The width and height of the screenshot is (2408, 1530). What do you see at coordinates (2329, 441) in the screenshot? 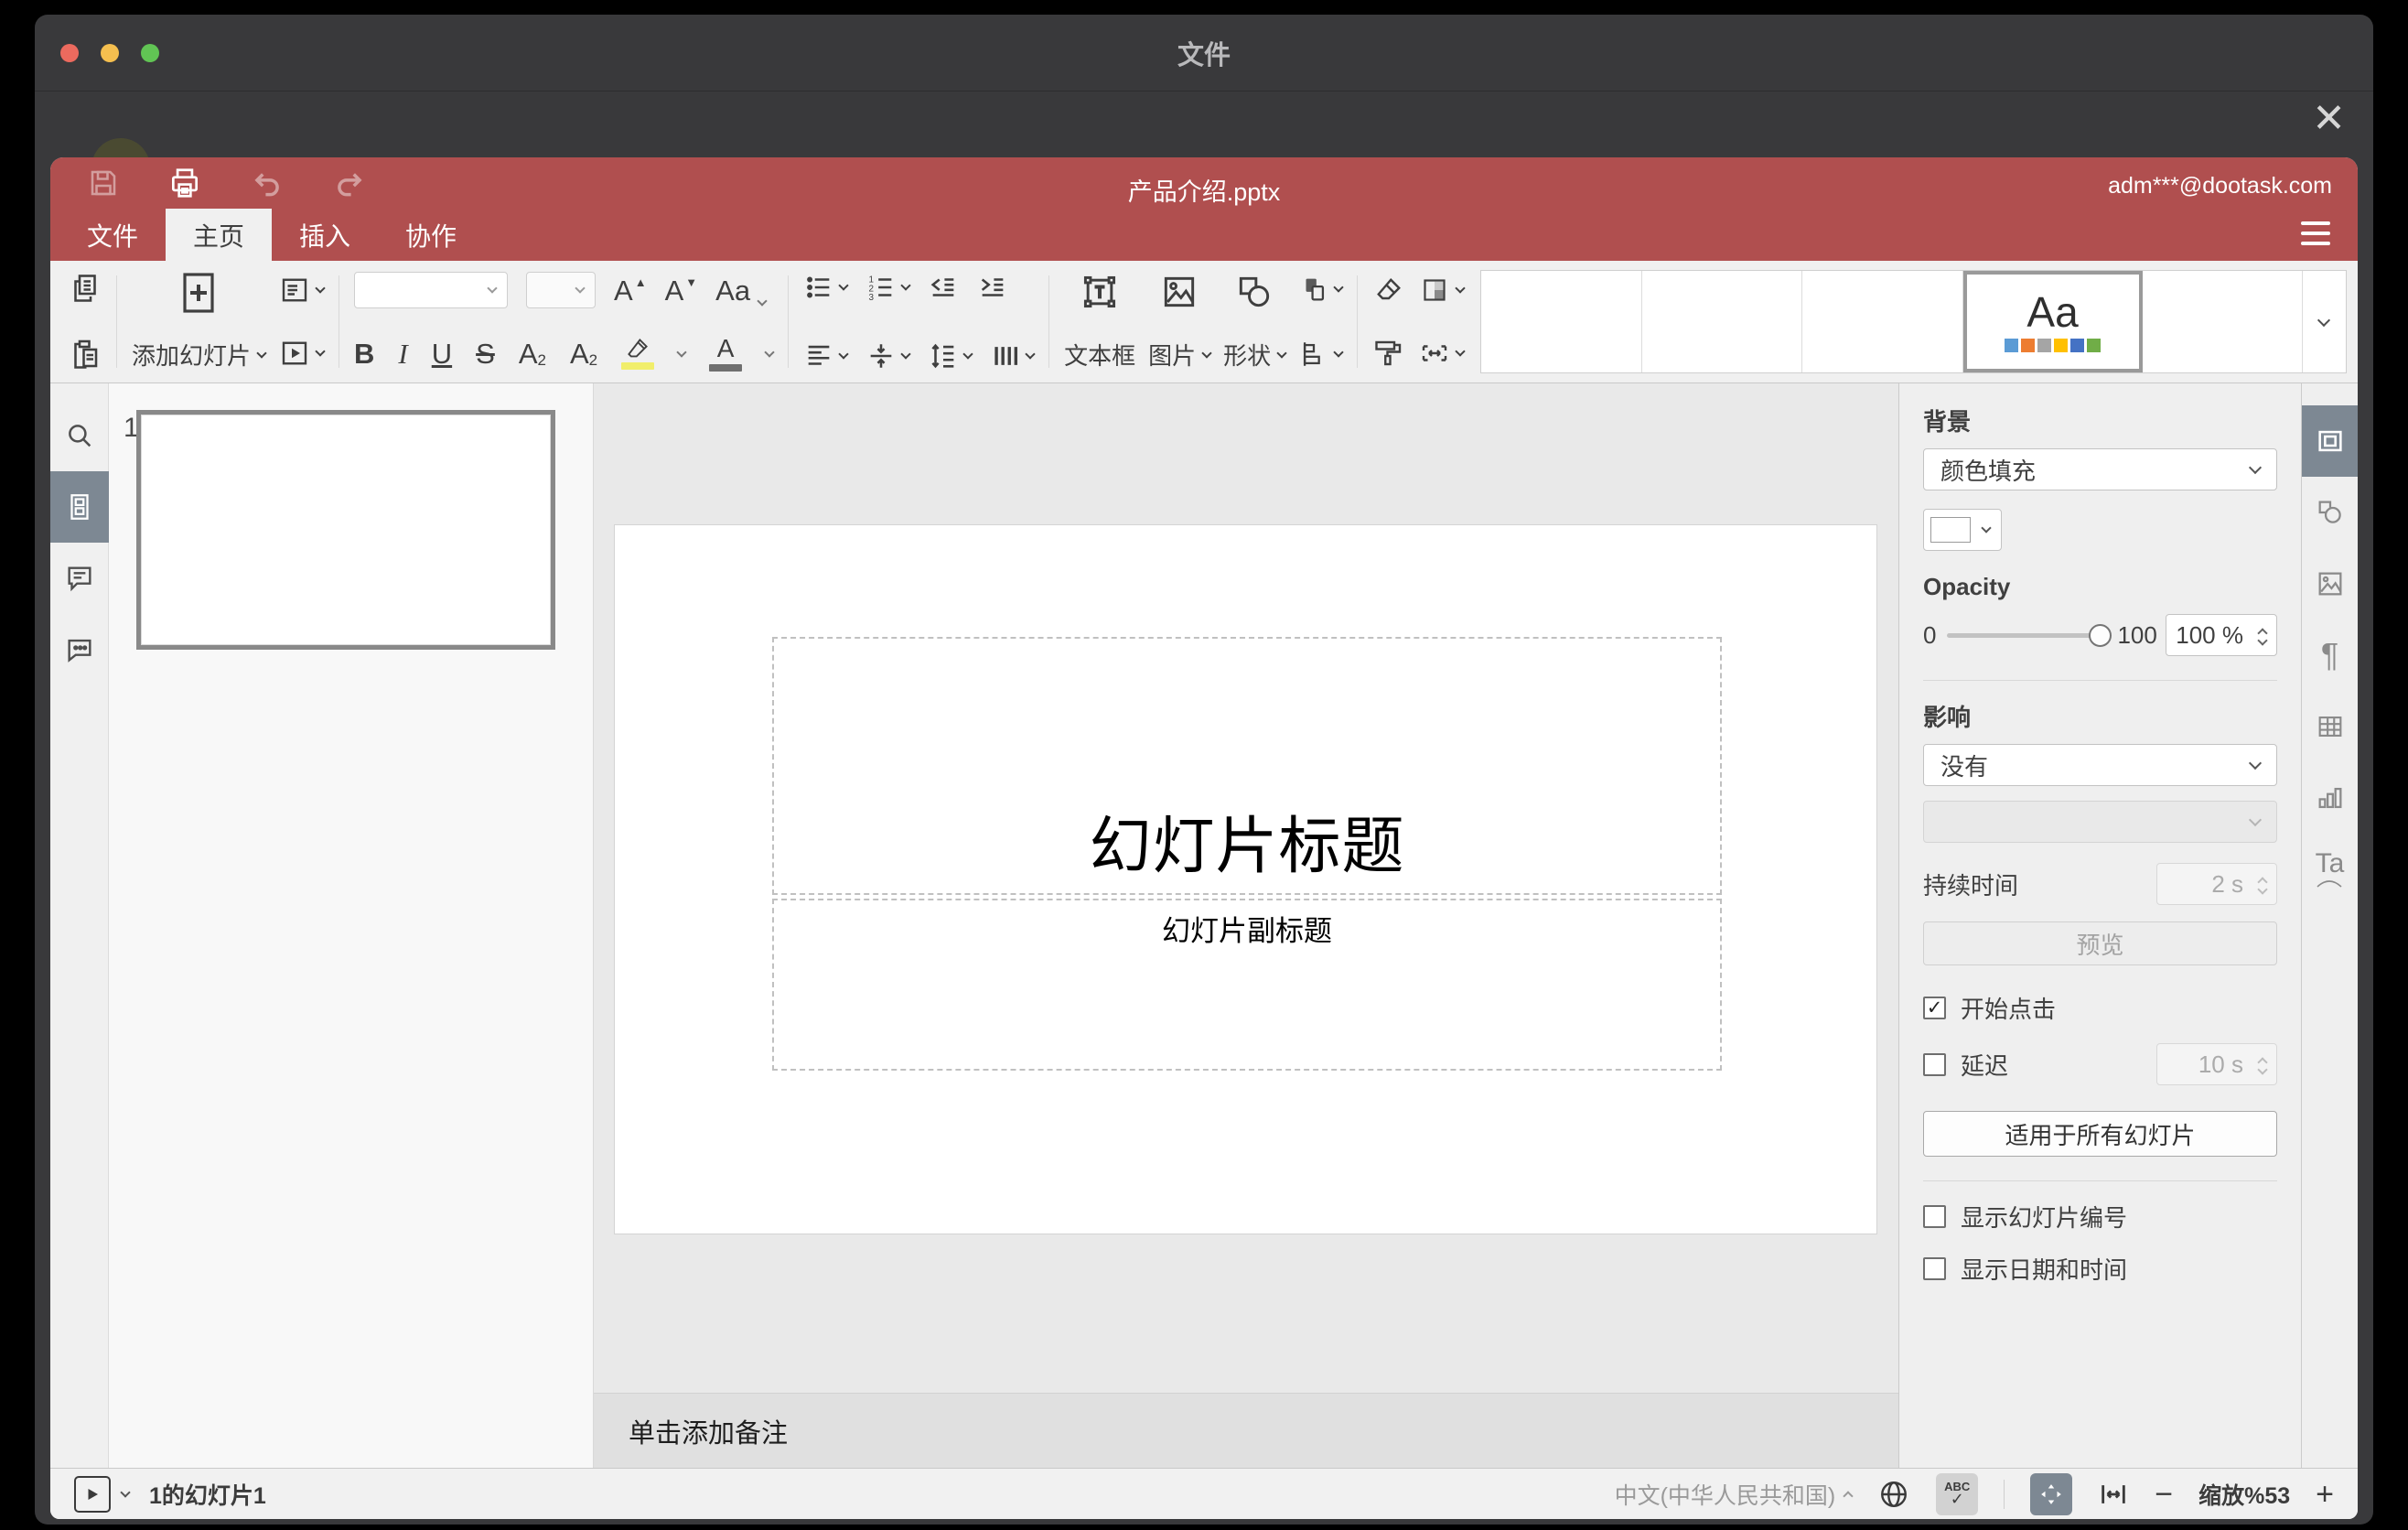
I see `slide-settings-icon` at bounding box center [2329, 441].